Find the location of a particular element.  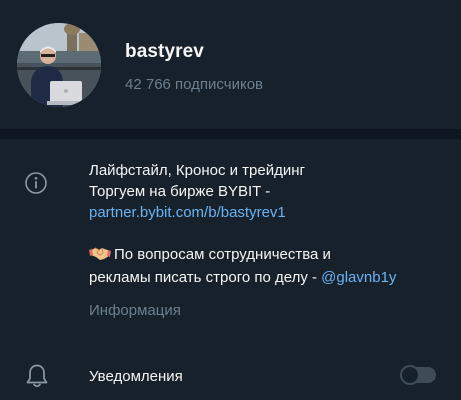

channel-avatar is located at coordinates (59, 65).